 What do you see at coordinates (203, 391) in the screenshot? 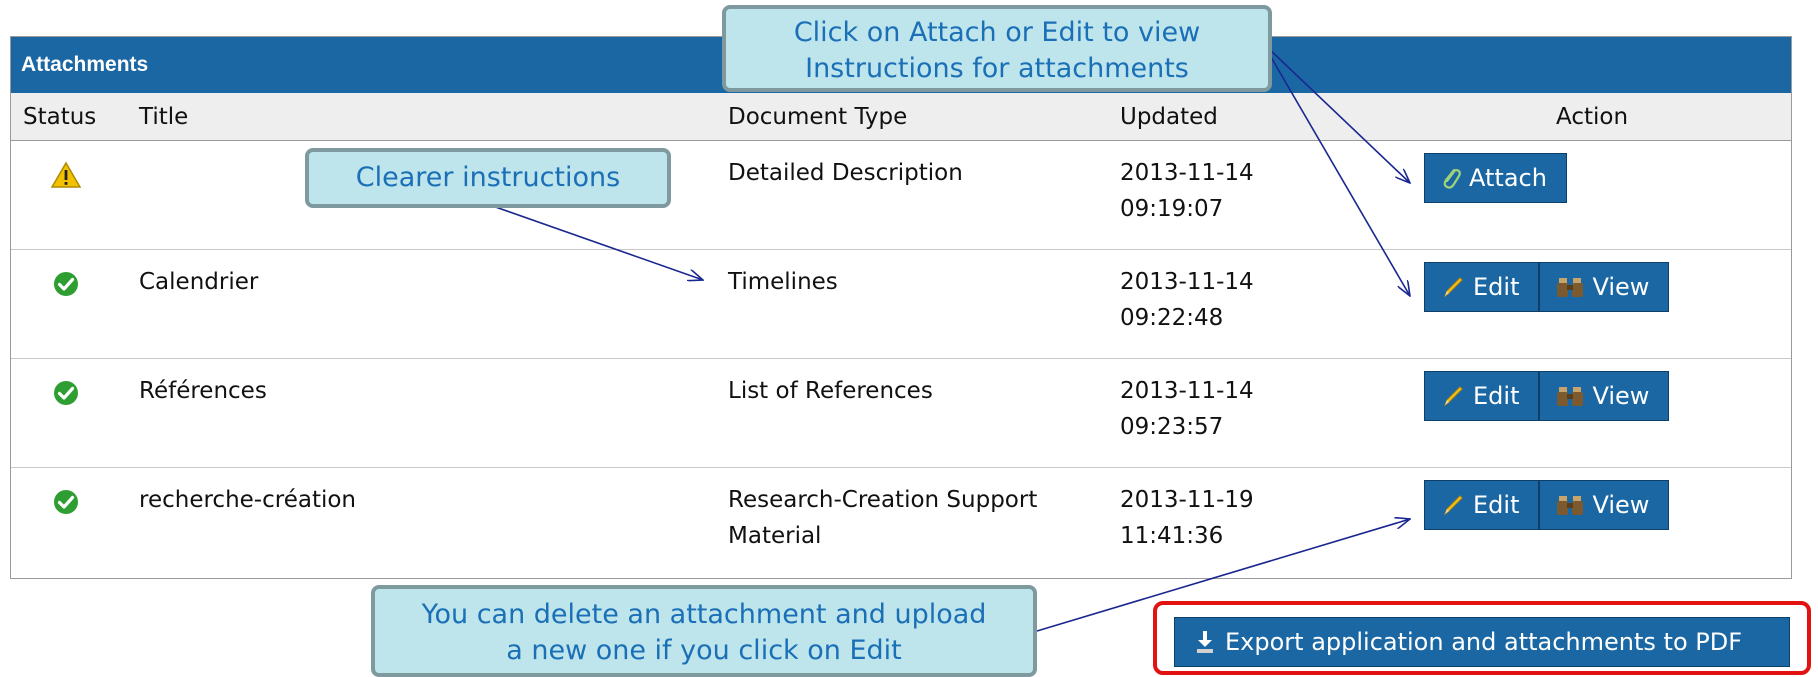
I see `row-title: Références` at bounding box center [203, 391].